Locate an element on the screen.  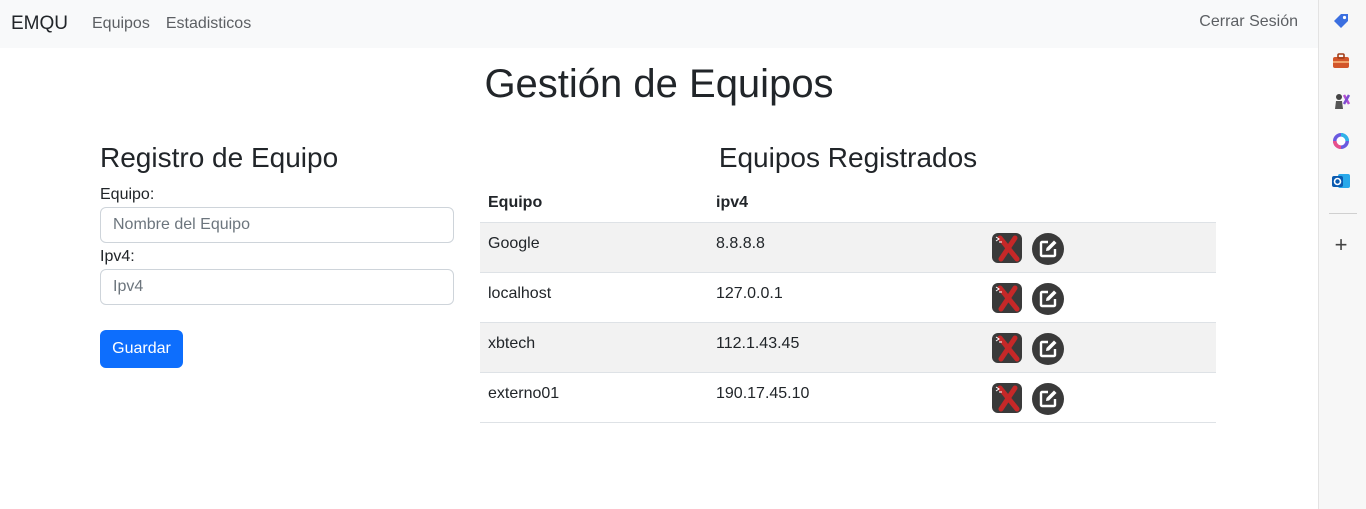
ipv4-input is located at coordinates (277, 287).